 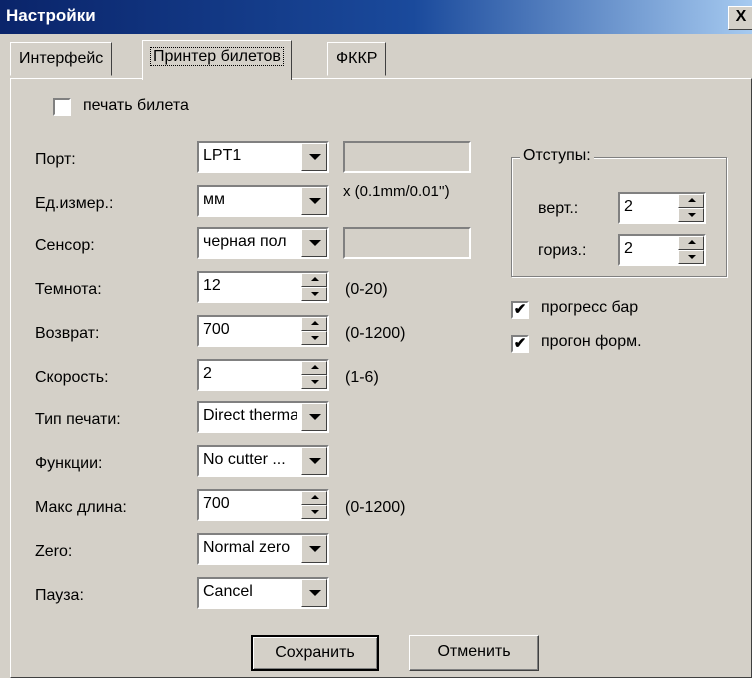 I want to click on speed-down-button, so click(x=314, y=382).